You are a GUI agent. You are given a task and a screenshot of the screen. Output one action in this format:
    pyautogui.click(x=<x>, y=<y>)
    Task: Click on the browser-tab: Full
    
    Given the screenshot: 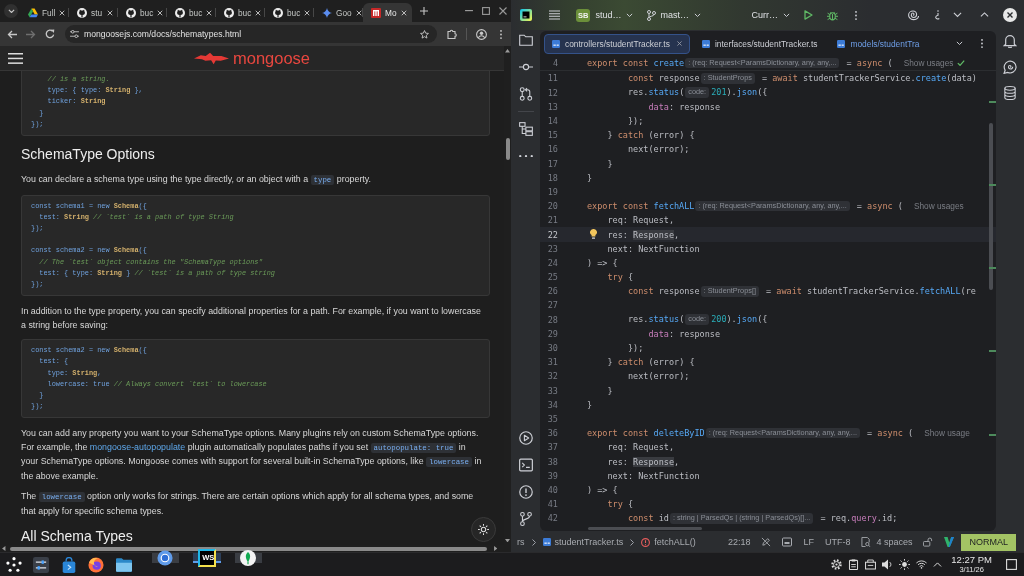 What is the action you would take?
    pyautogui.click(x=44, y=12)
    